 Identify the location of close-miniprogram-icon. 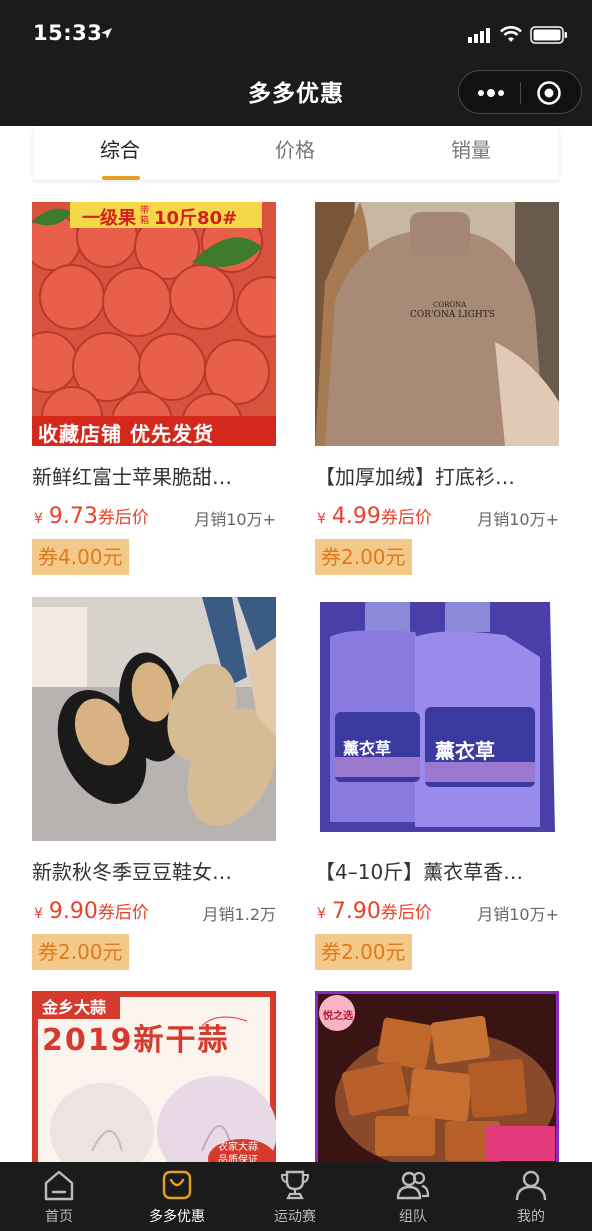
(549, 93).